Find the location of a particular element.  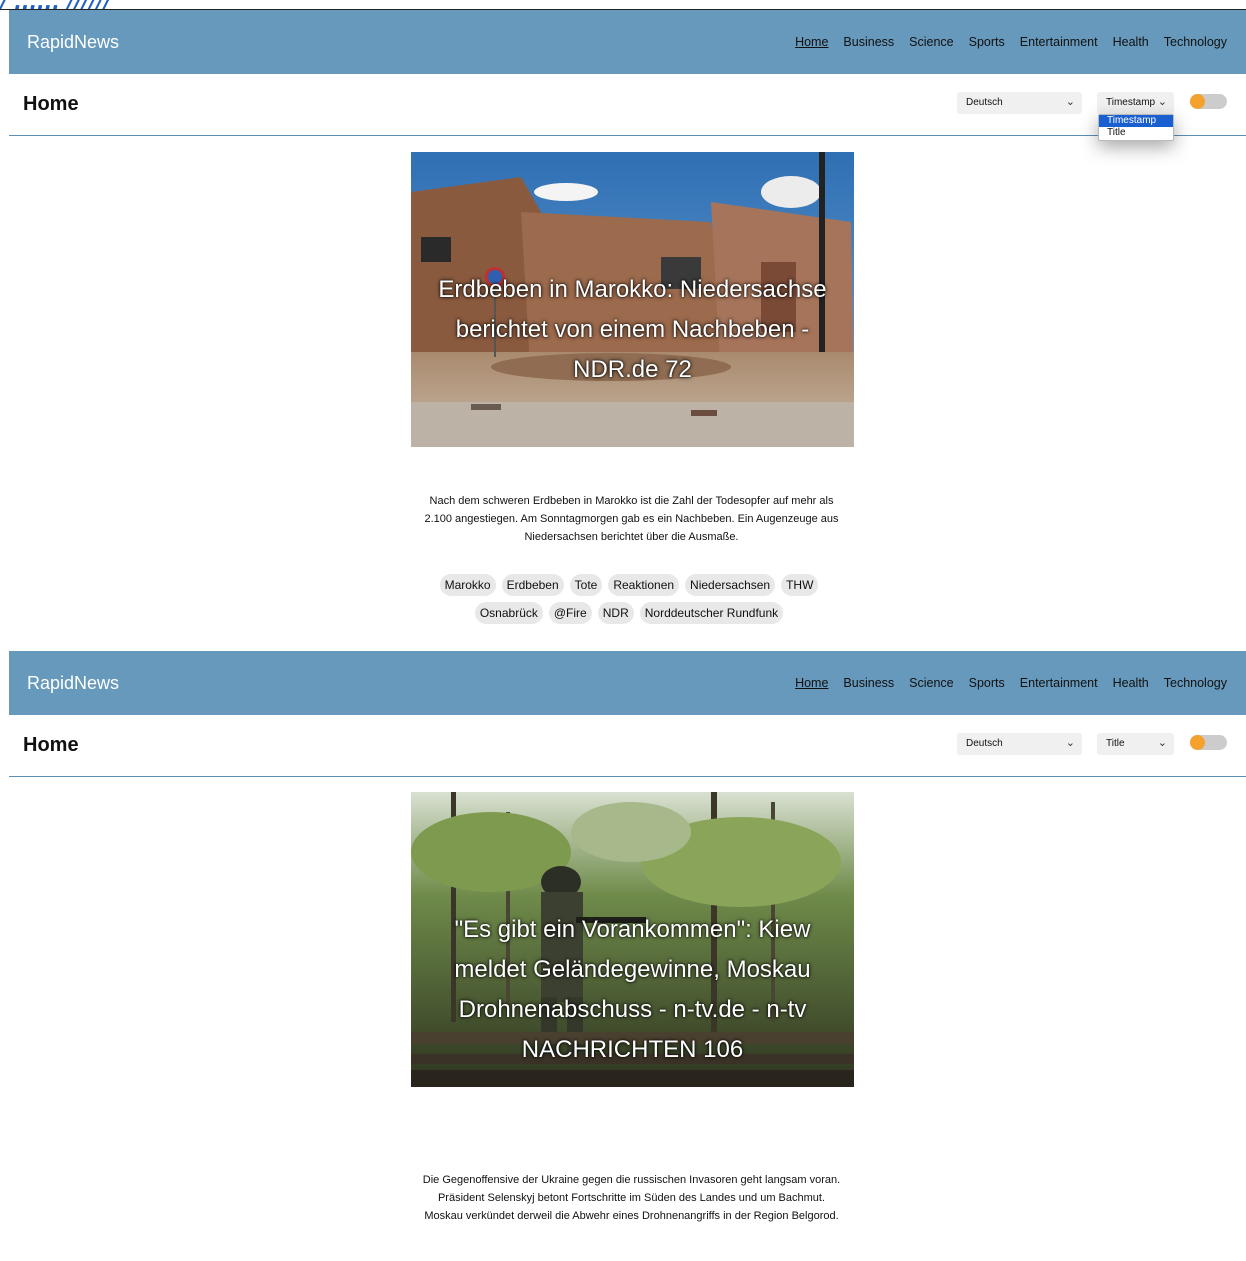

page-header: Home Deutsch ⌄ Title ⌄ is located at coordinates (627, 746).